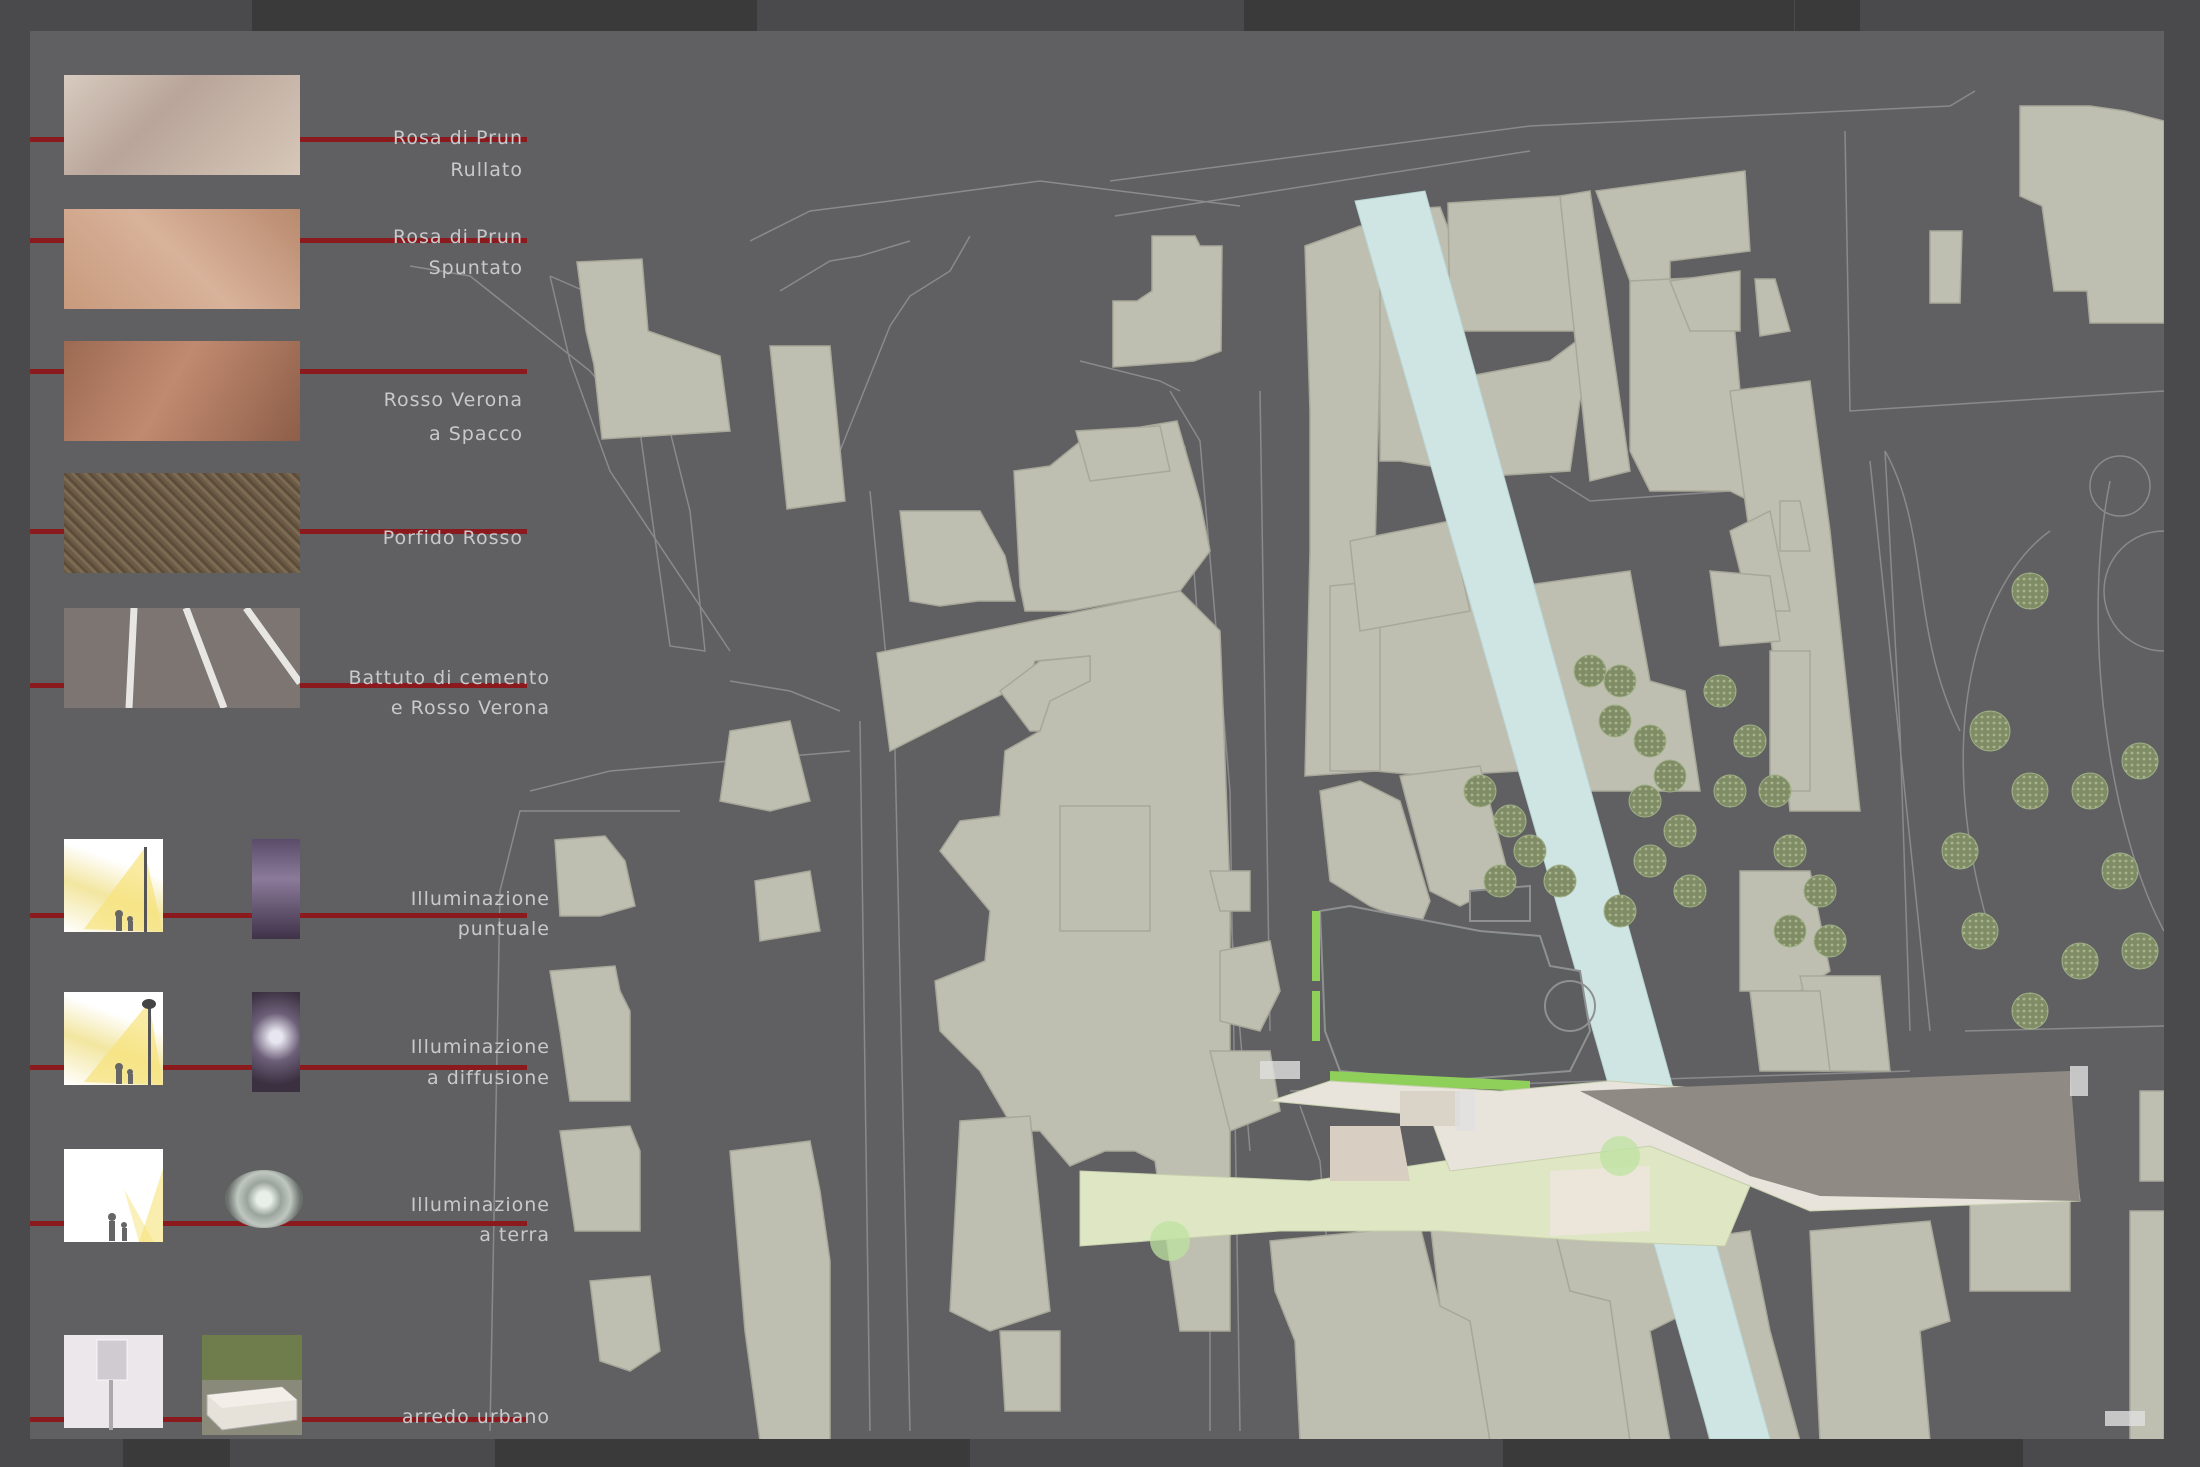  I want to click on material-label-line2: a Spacco, so click(476, 434).